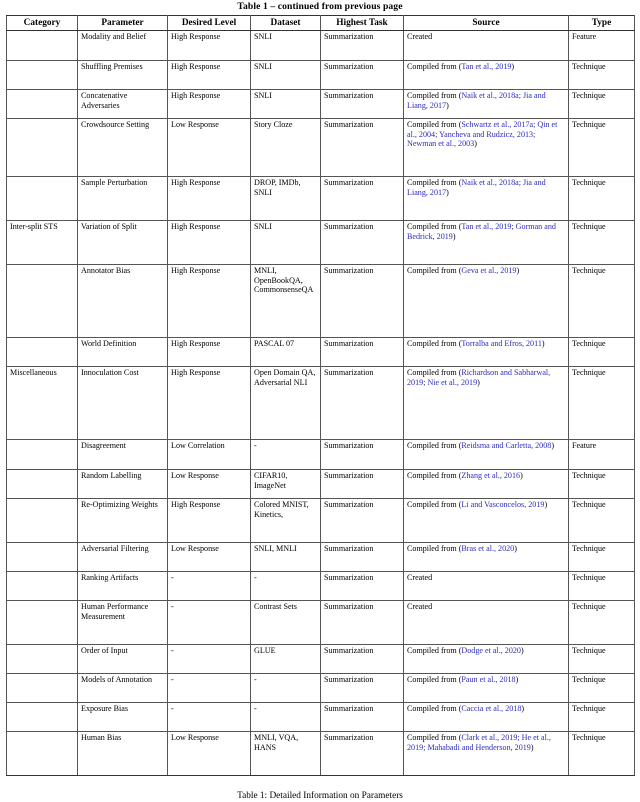 The height and width of the screenshot is (802, 640). I want to click on cell-parameter: Human Bias, so click(122, 753).